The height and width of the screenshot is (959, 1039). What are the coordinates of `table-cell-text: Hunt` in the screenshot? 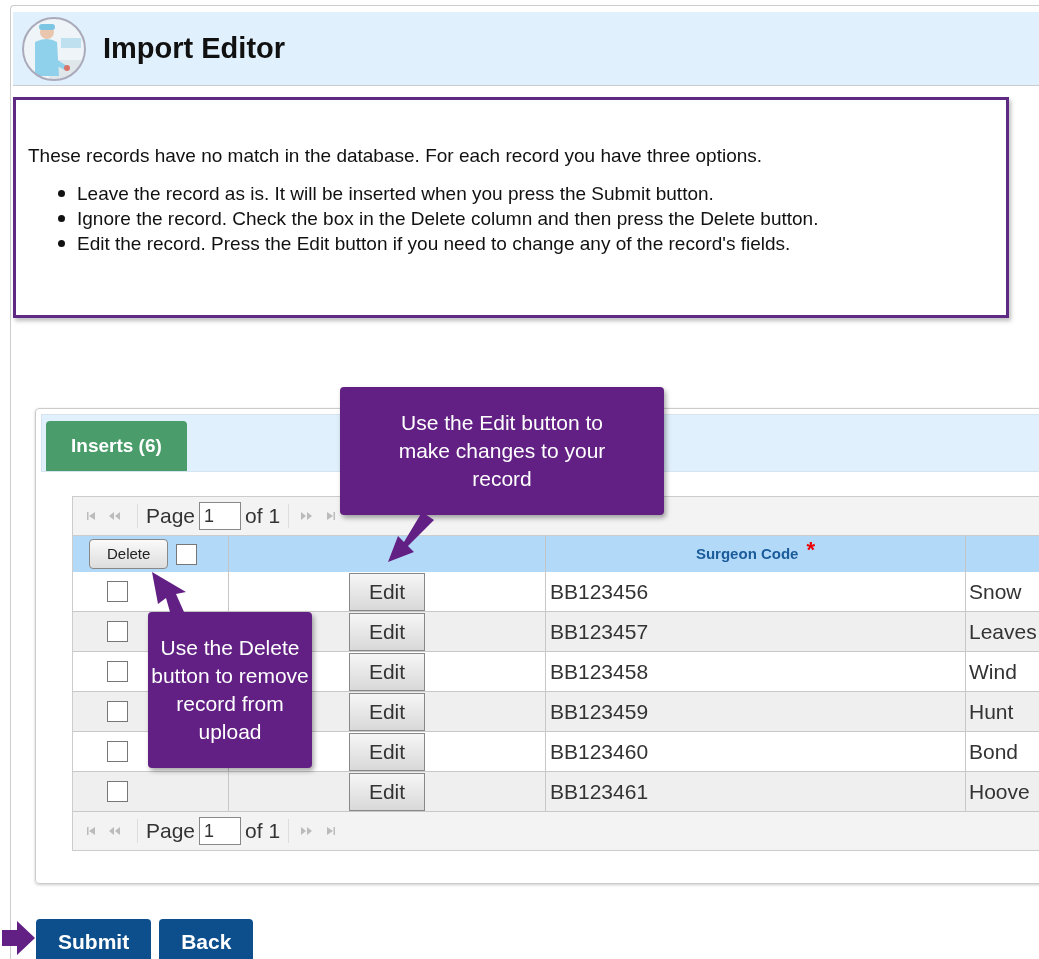 It's located at (991, 711).